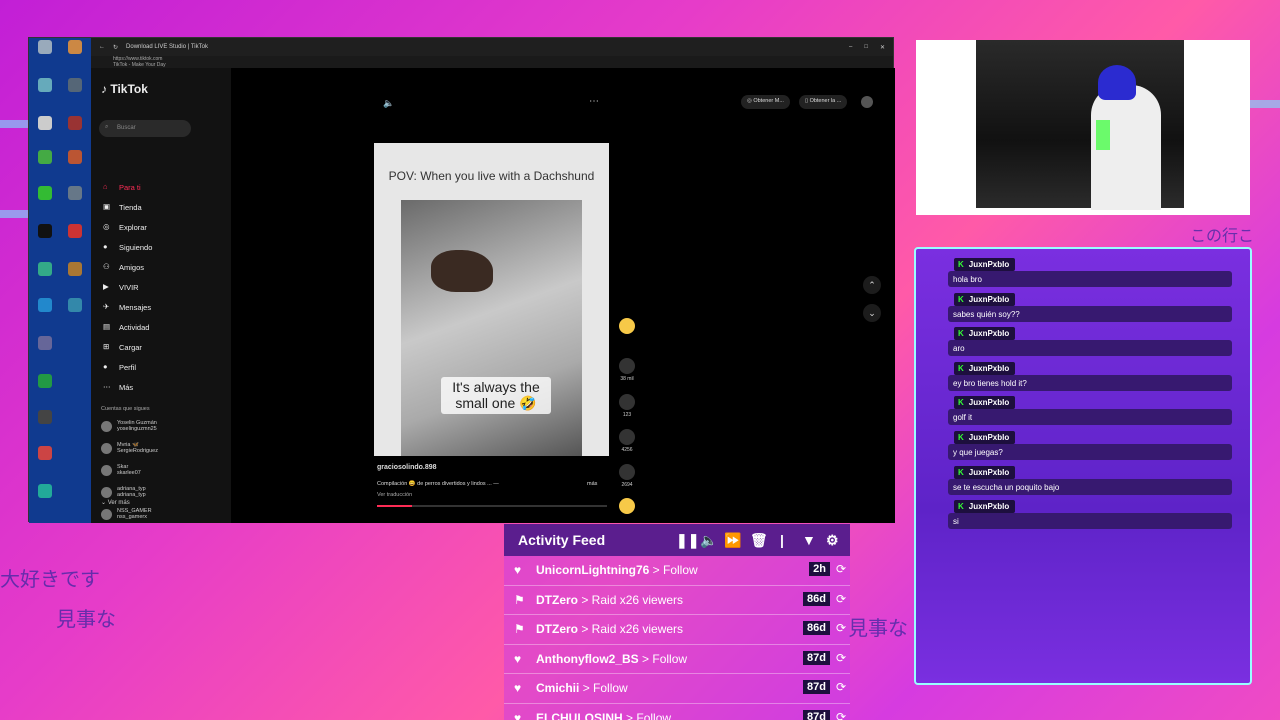 The image size is (1280, 720). I want to click on nav-item-mensajes: ✈ Mensajes, so click(127, 307).